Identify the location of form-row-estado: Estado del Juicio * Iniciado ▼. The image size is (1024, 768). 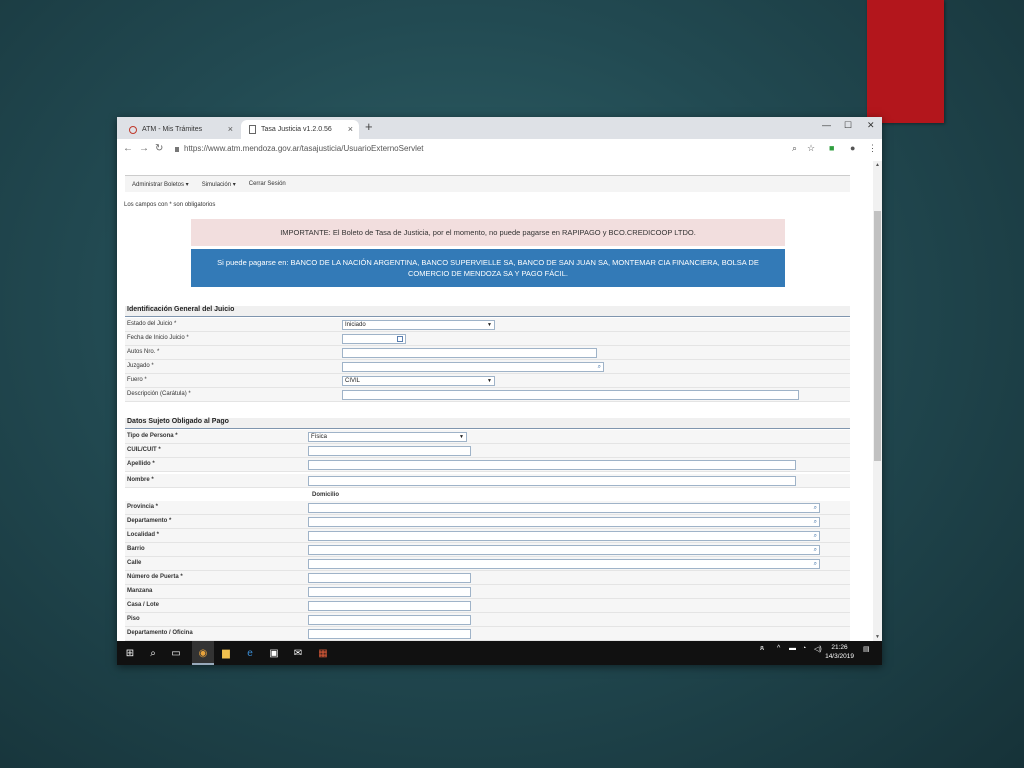
(487, 325).